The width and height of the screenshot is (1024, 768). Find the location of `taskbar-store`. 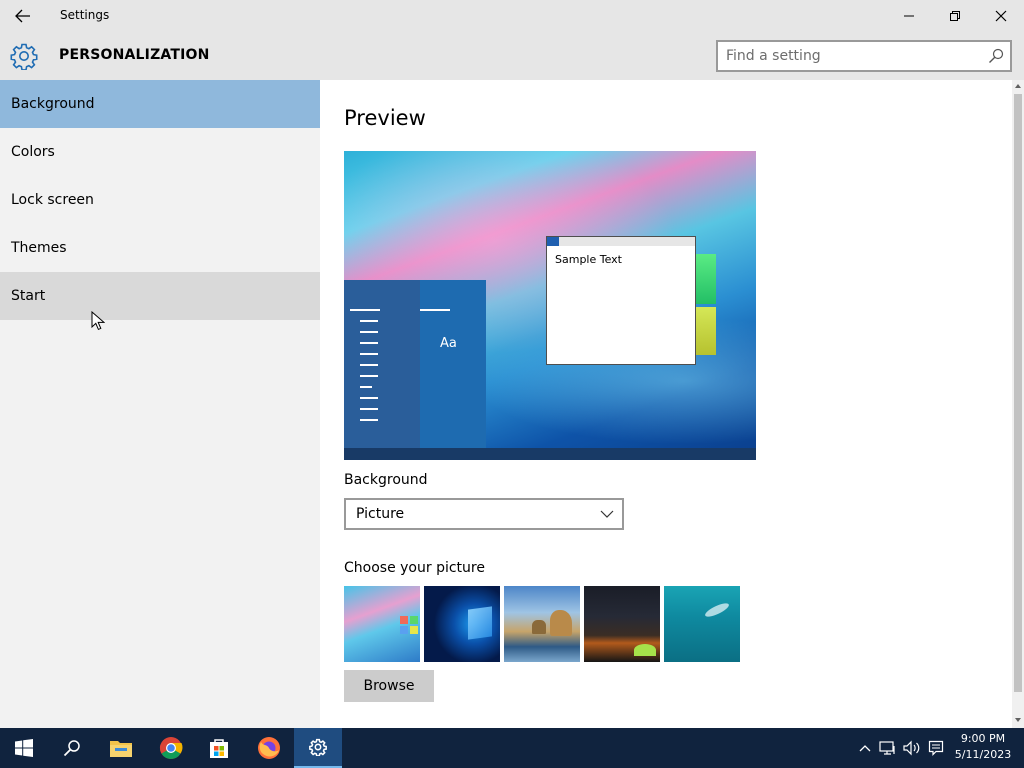

taskbar-store is located at coordinates (219, 748).